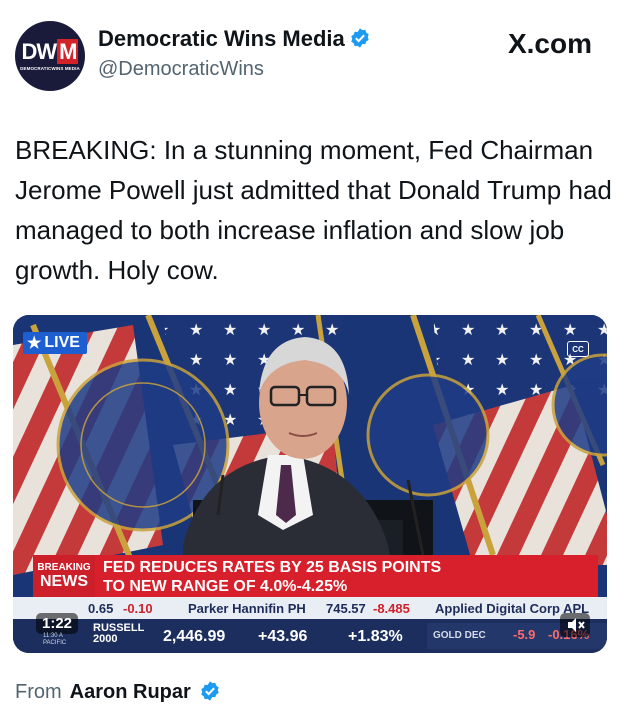 This screenshot has width=622, height=720. Describe the element at coordinates (118, 692) in the screenshot. I see `source-attribution: From Aaron Rupar` at that location.